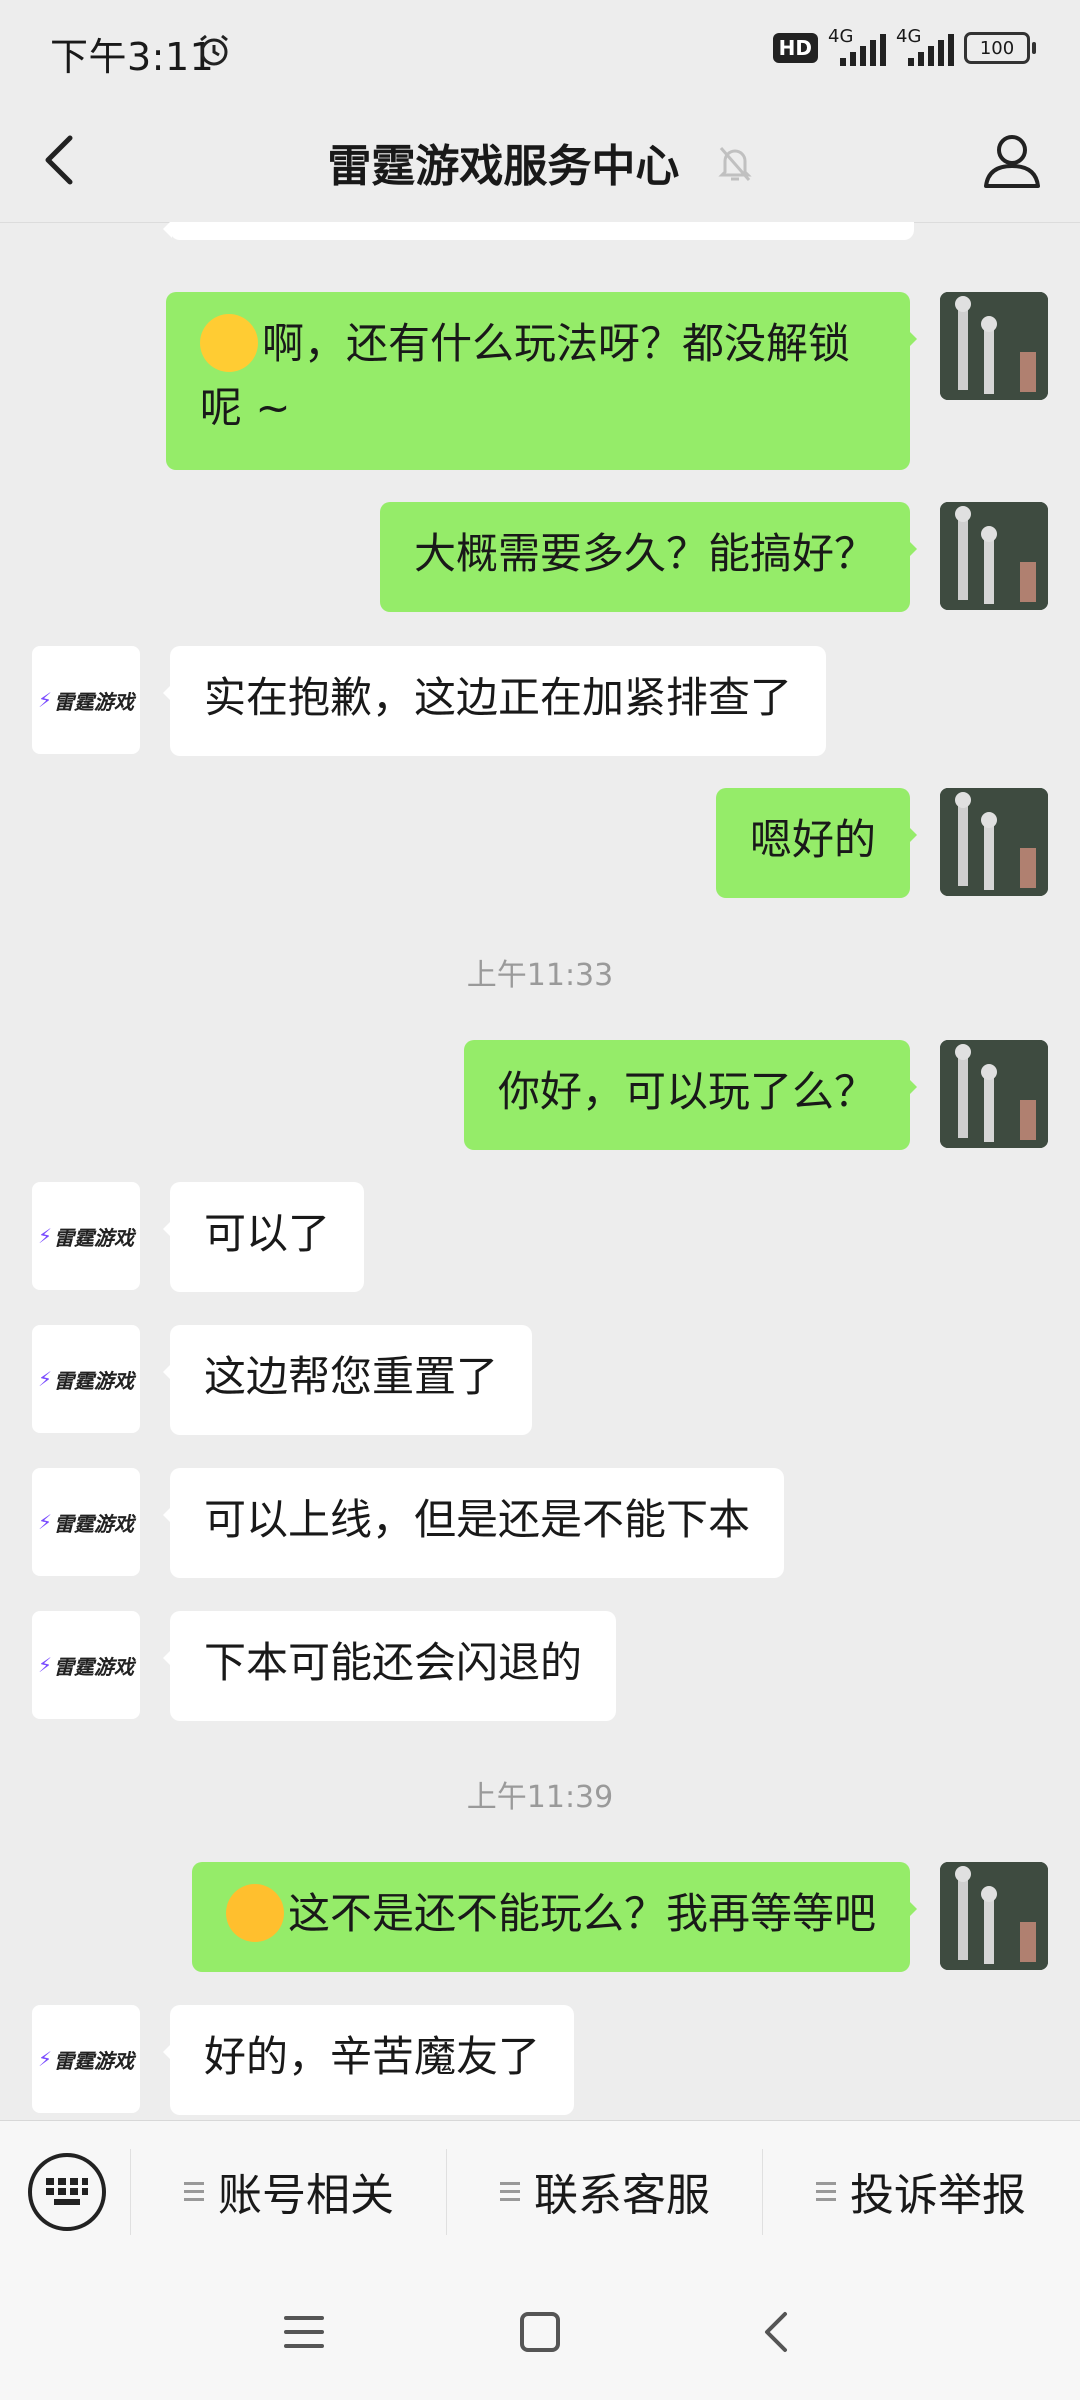 The height and width of the screenshot is (2400, 1080). I want to click on message-bubble: 这不是还不能玩么？我再等等吧, so click(554, 1917).